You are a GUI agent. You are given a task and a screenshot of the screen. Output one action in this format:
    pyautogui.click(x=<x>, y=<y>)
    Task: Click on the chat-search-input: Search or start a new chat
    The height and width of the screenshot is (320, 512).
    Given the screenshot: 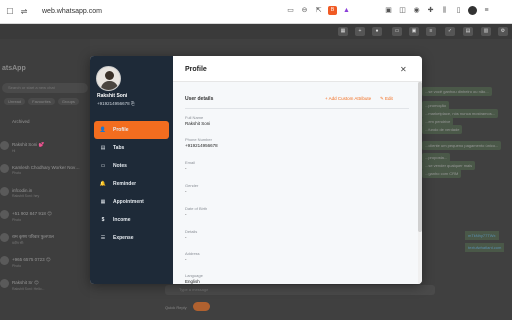 What is the action you would take?
    pyautogui.click(x=45, y=88)
    